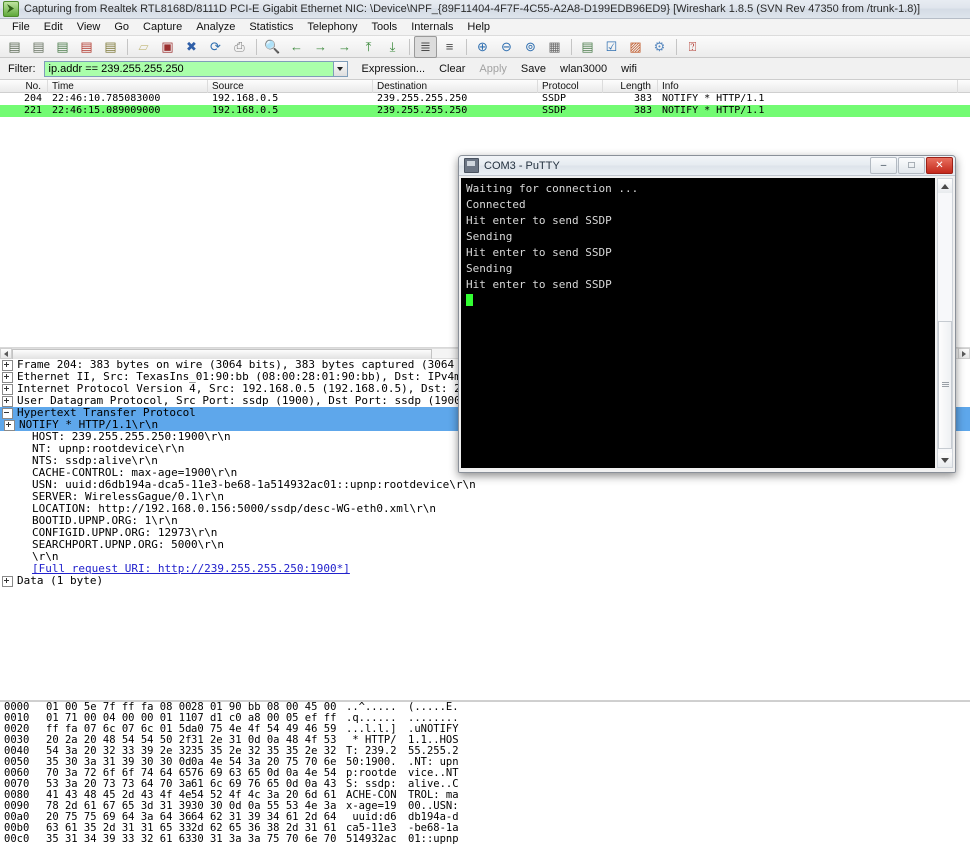  I want to click on packet-cell-destination: 239.255.255.250, so click(422, 110).